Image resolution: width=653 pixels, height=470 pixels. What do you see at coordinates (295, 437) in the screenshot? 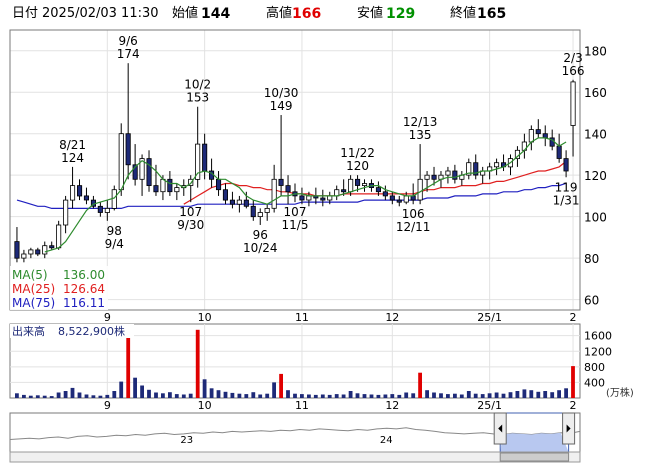
I see `range-navigator: 23242` at bounding box center [295, 437].